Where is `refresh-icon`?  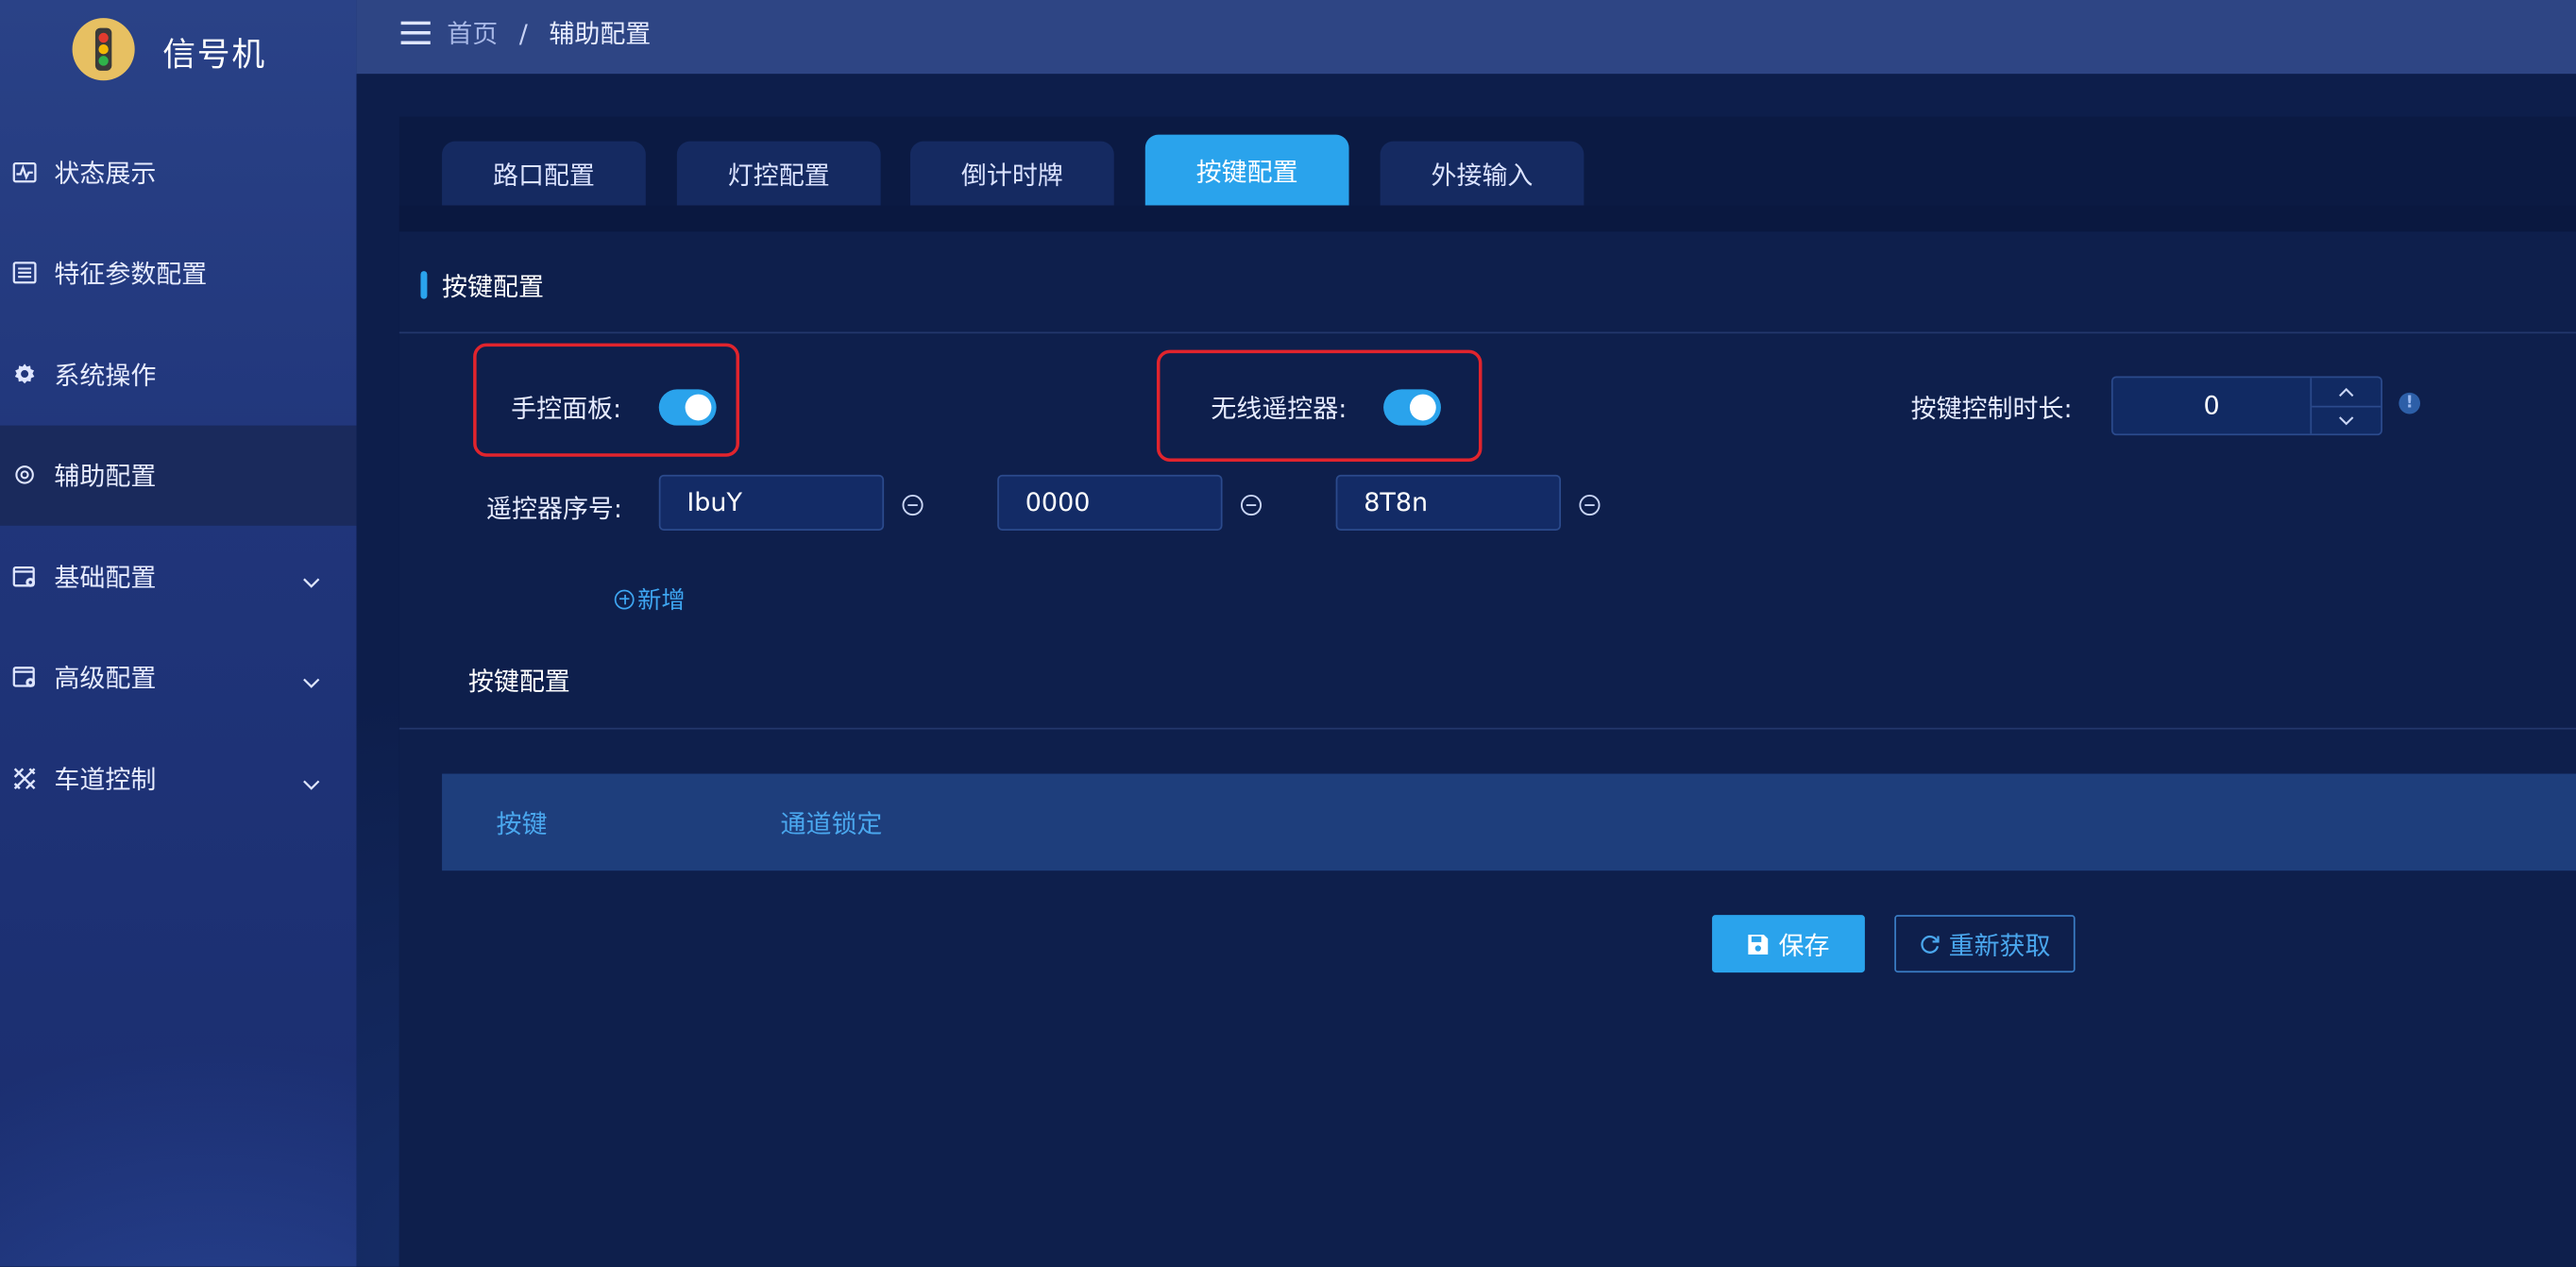
refresh-icon is located at coordinates (1929, 943).